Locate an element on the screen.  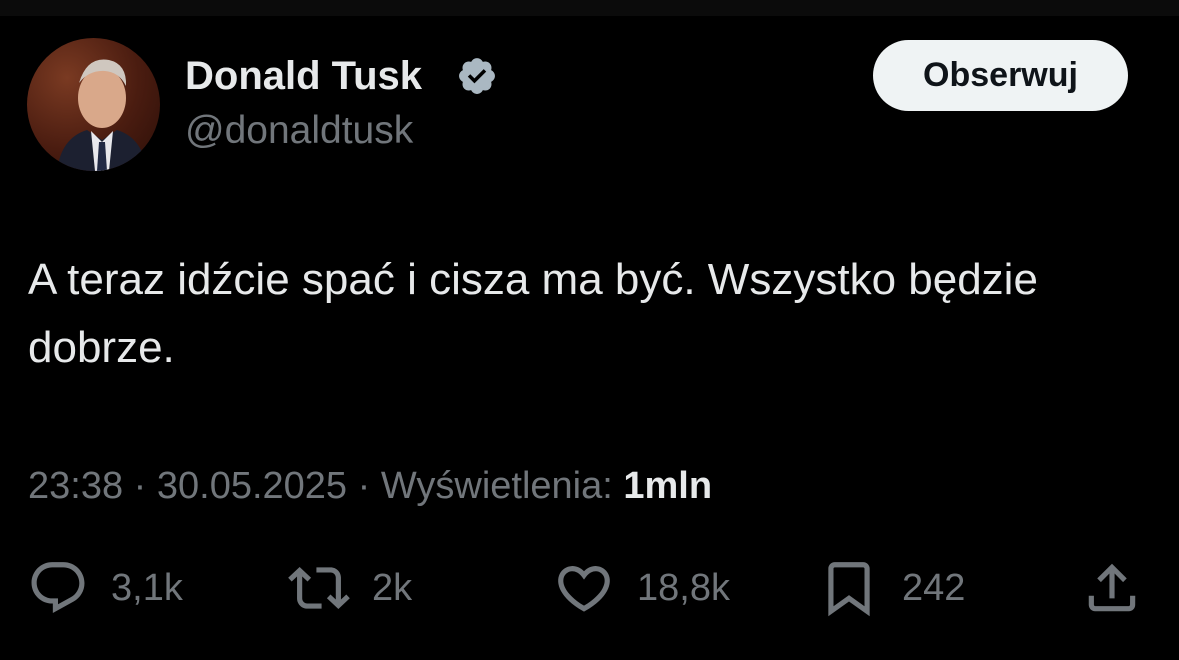
avatar-portrait-icon is located at coordinates (102, 115).